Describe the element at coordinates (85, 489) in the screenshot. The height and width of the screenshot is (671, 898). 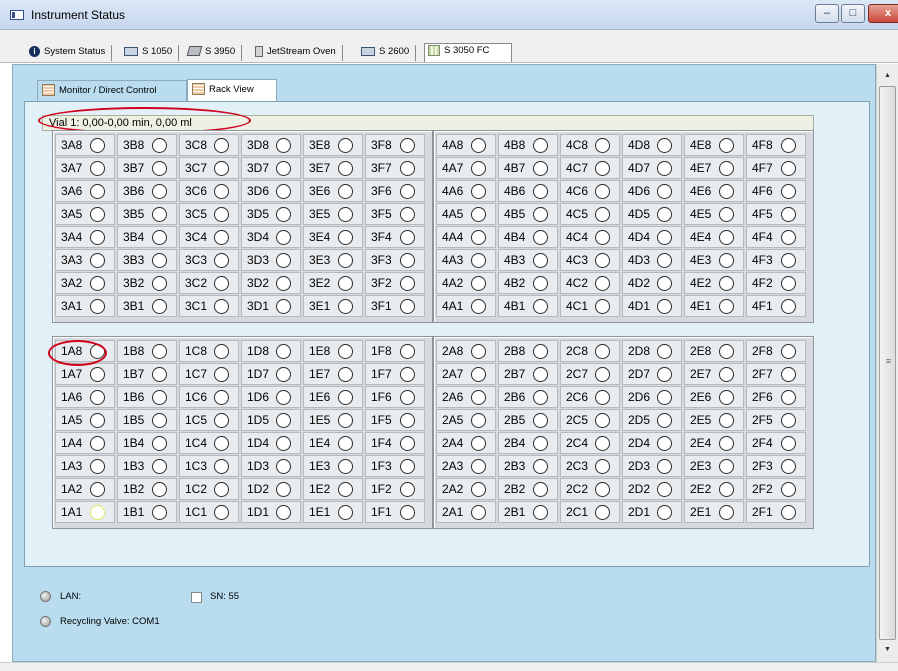
I see `vial-cell-1a2: 1A2` at that location.